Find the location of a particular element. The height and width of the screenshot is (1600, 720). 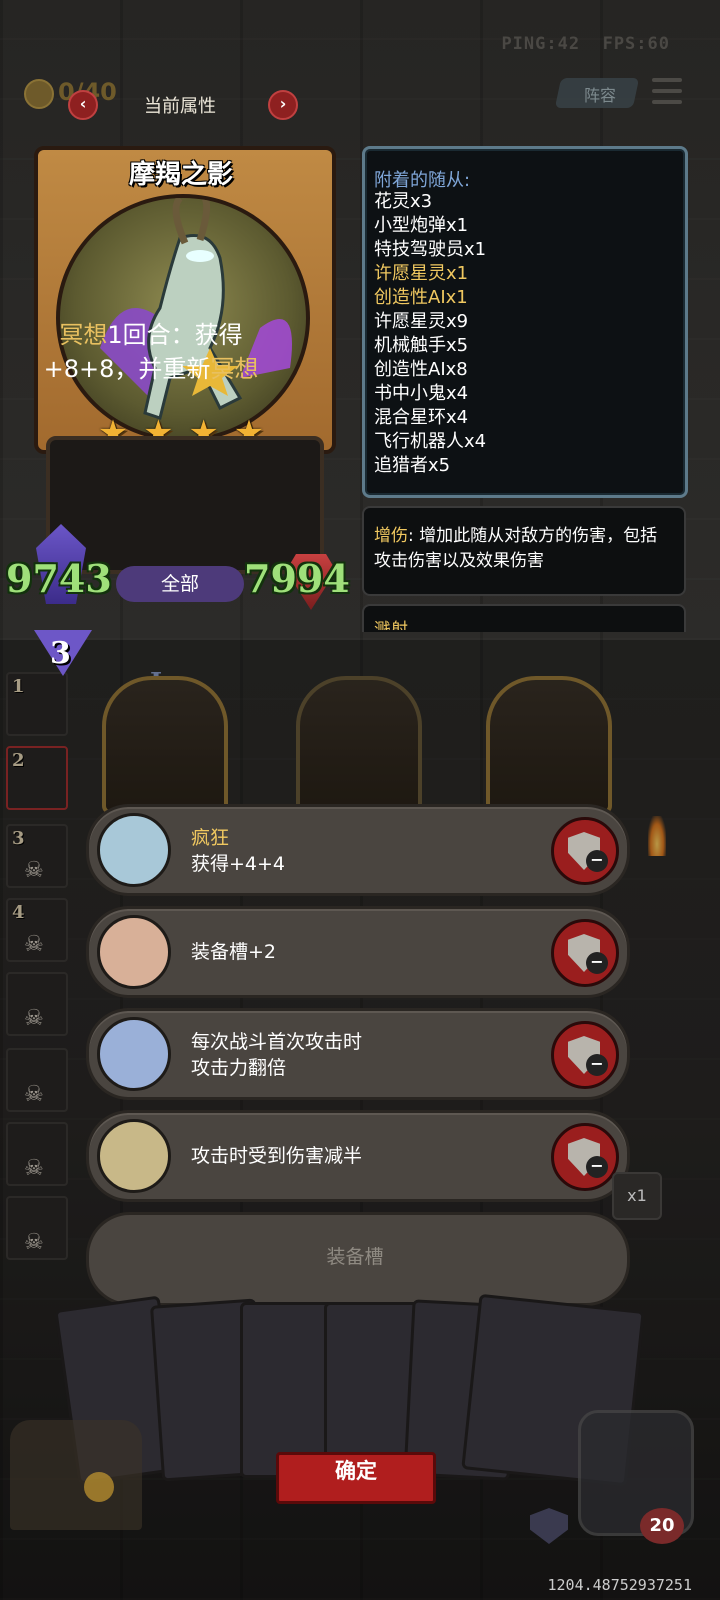

attached-minion-item: 混合星环x4 is located at coordinates (421, 417).